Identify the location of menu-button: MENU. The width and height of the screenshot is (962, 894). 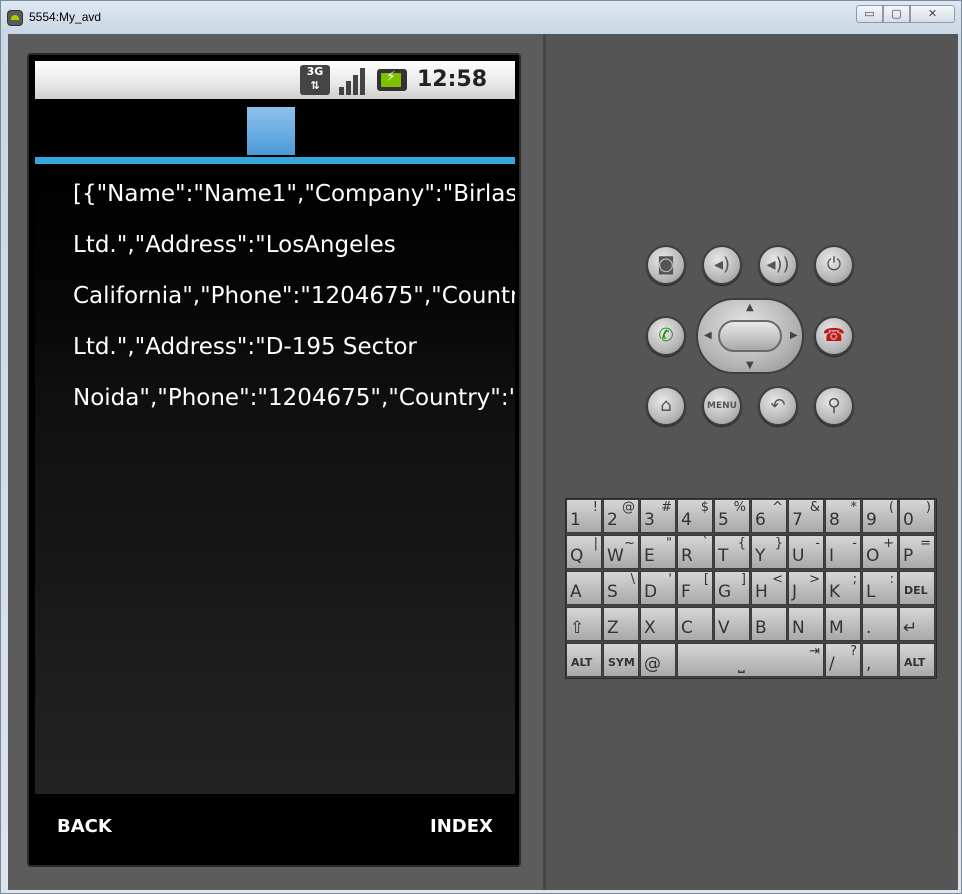
(722, 406).